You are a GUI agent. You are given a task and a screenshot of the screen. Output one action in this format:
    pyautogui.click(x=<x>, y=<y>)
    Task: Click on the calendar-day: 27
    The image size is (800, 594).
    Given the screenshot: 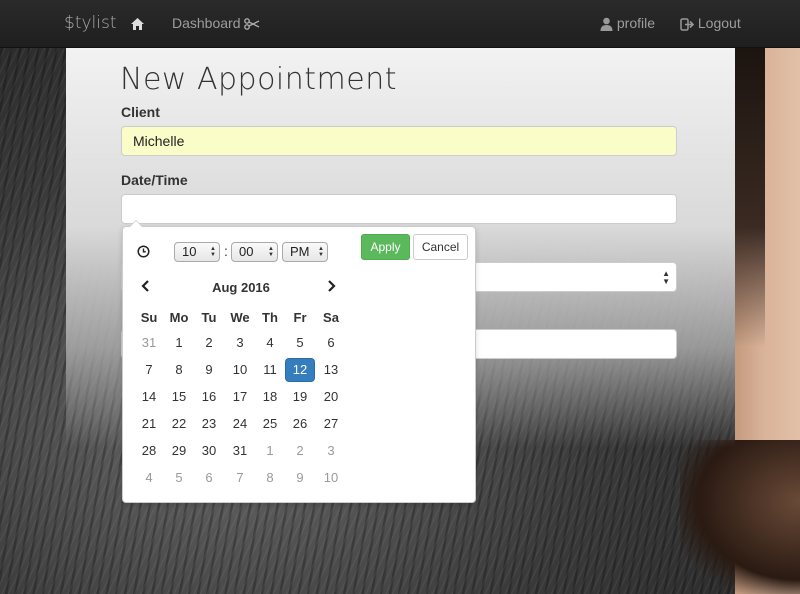 What is the action you would take?
    pyautogui.click(x=331, y=424)
    